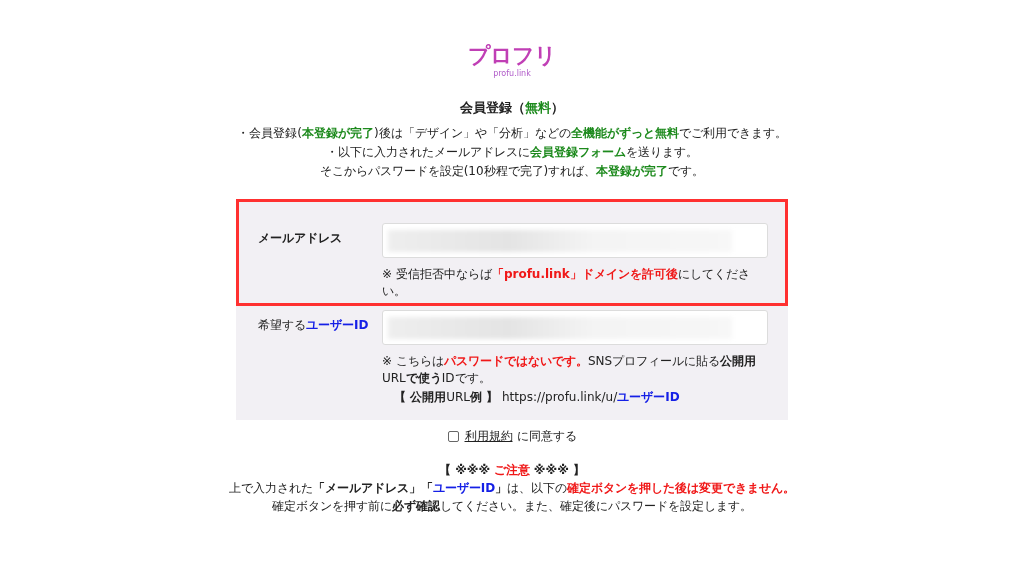 The width and height of the screenshot is (1024, 561). Describe the element at coordinates (314, 325) in the screenshot. I see `field-label: 希望するユーザーID` at that location.